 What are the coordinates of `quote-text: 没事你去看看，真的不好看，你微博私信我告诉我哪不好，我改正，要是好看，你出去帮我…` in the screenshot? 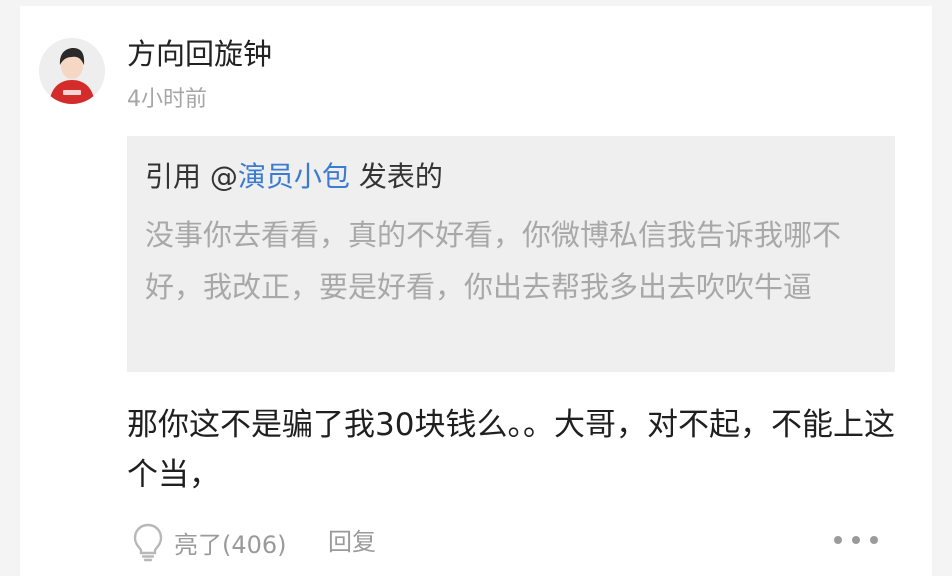 It's located at (493, 261).